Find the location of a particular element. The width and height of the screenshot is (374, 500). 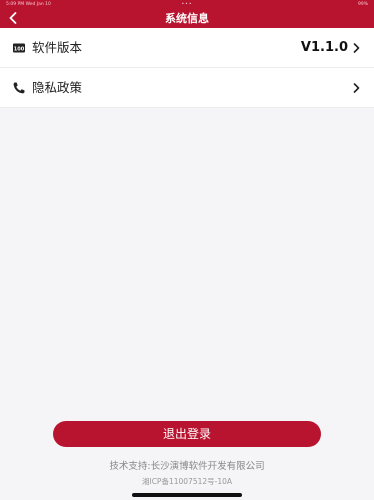

tech-support-text: 技术支持:长沙演博软件开发有限公司 is located at coordinates (187, 466).